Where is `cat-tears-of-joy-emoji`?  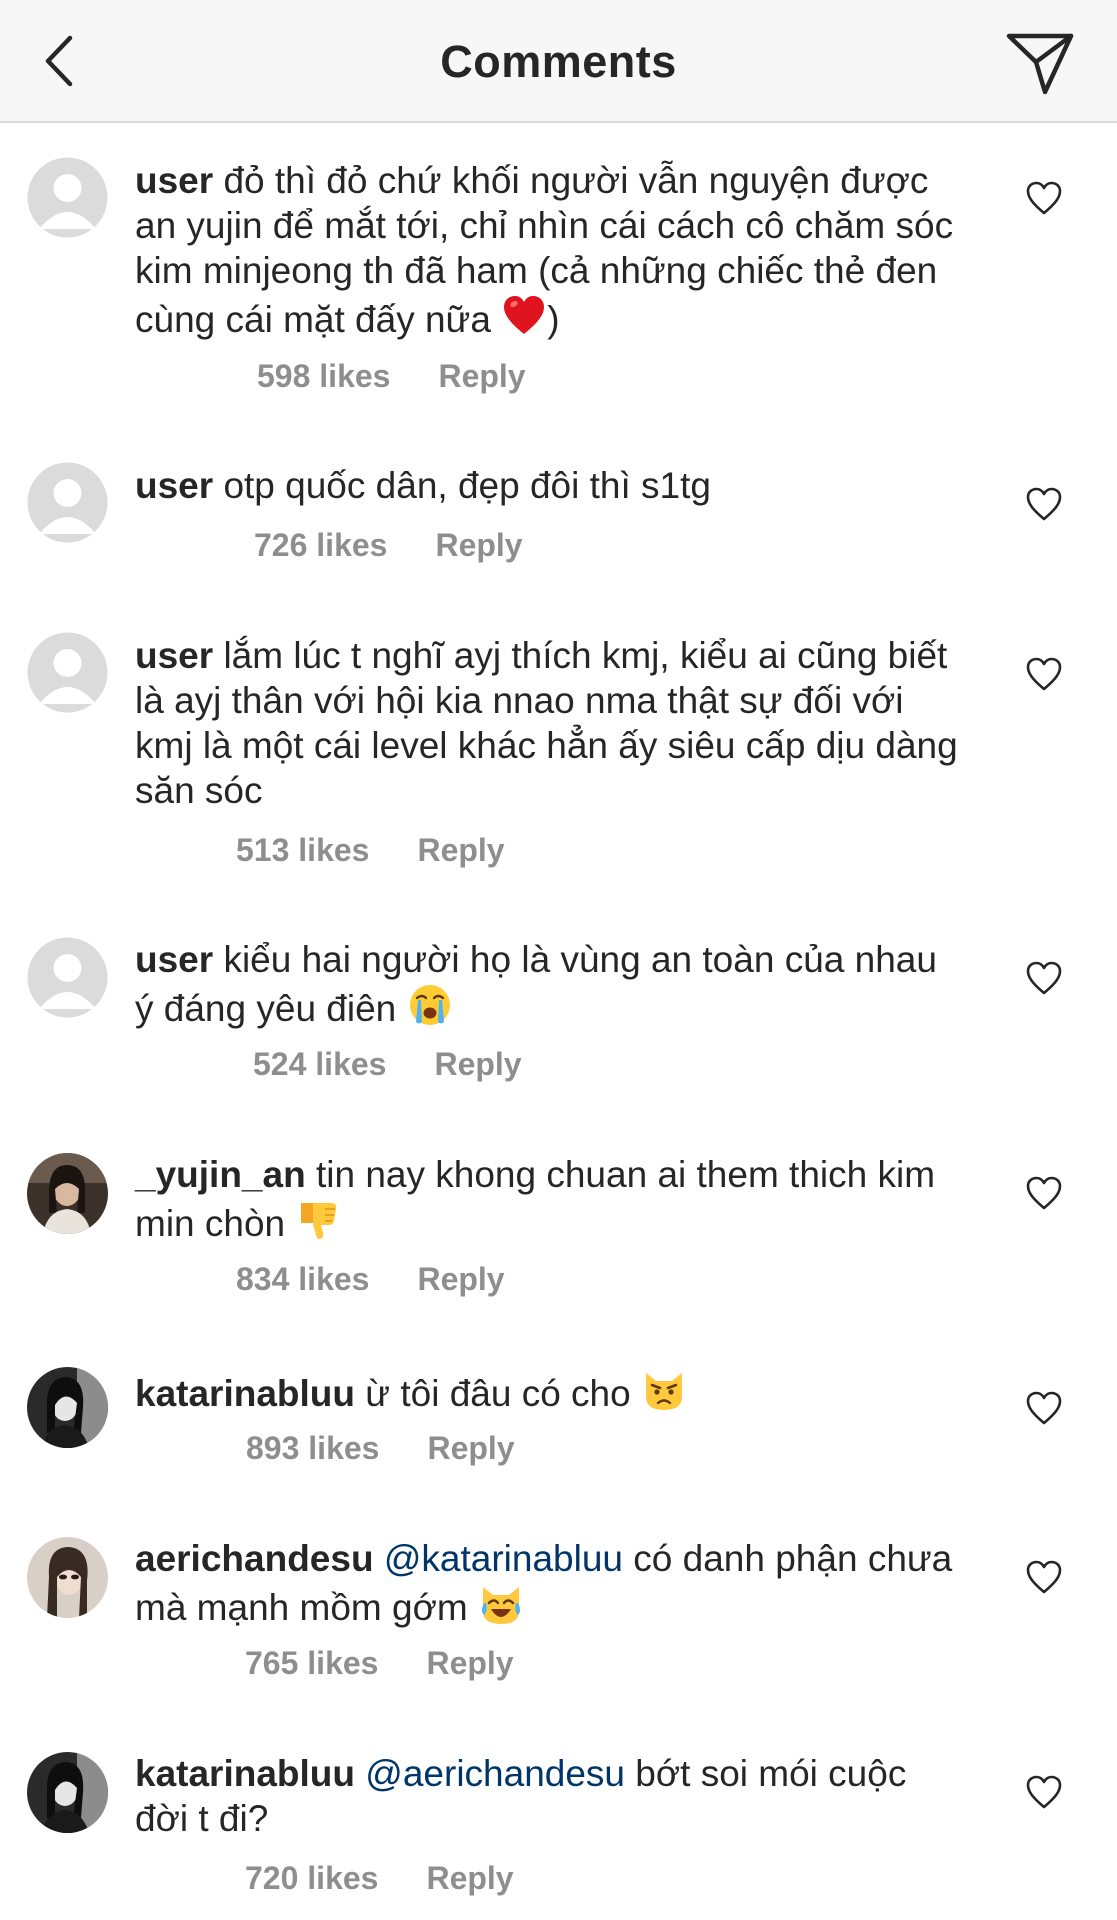 cat-tears-of-joy-emoji is located at coordinates (500, 1605).